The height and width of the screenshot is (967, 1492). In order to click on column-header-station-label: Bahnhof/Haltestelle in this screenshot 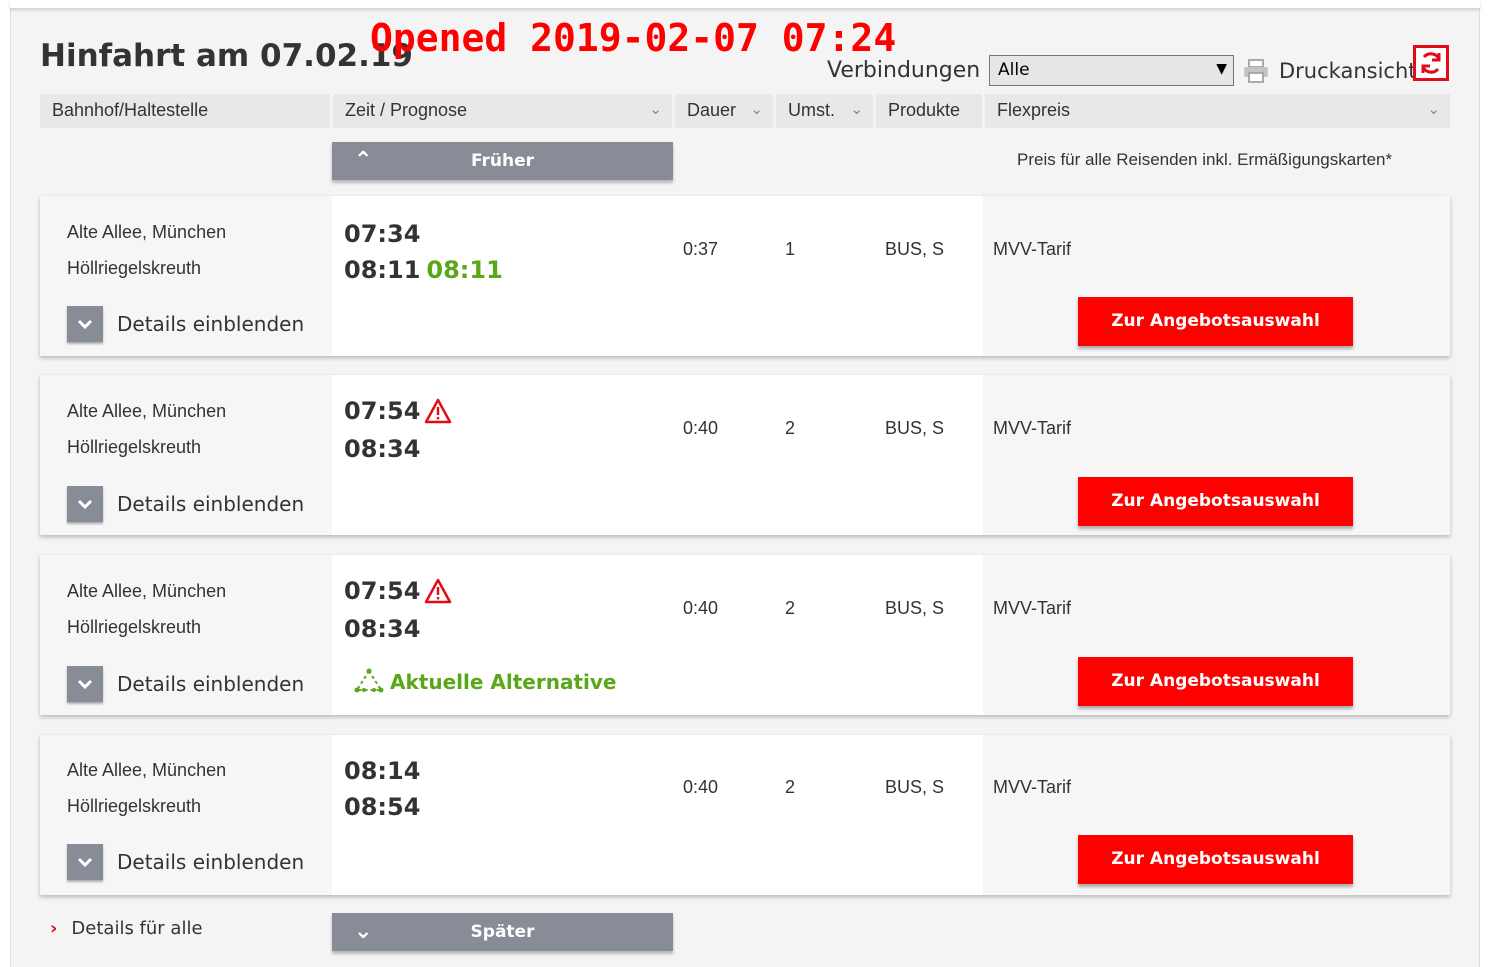, I will do `click(130, 110)`.